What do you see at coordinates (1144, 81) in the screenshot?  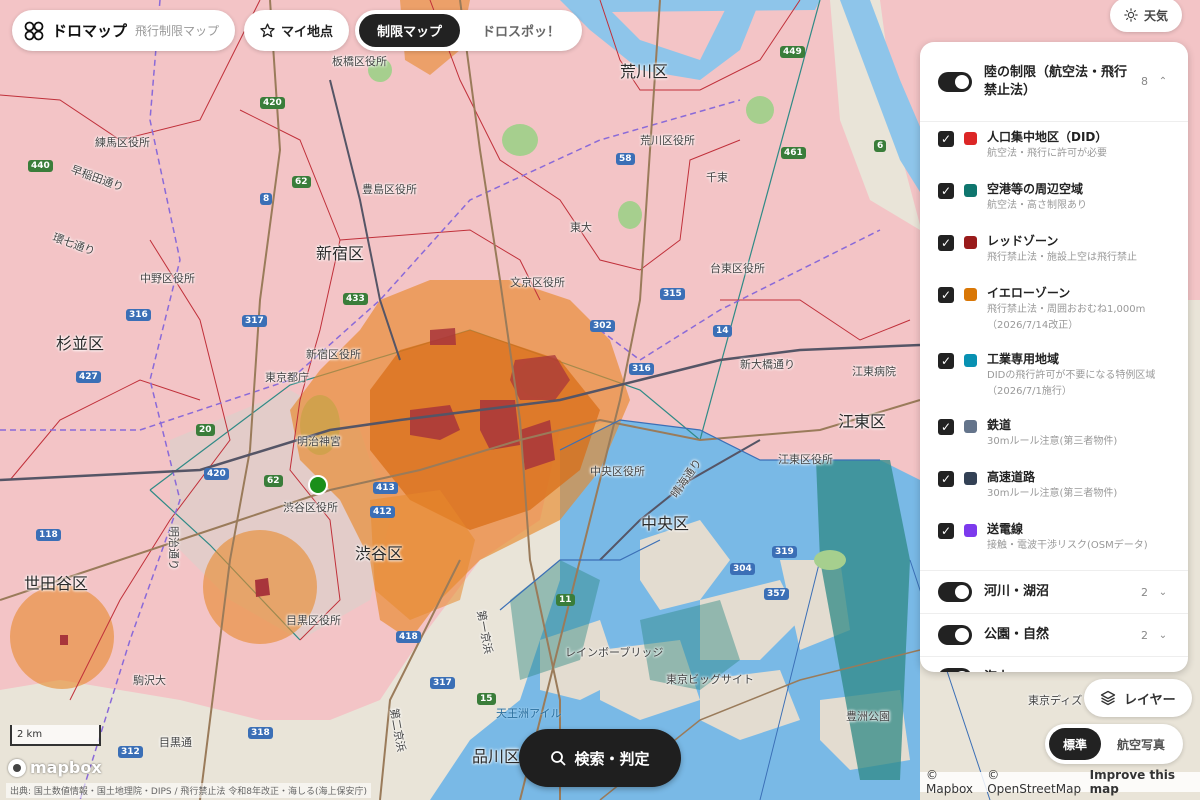 I see `group-land-count: 8` at bounding box center [1144, 81].